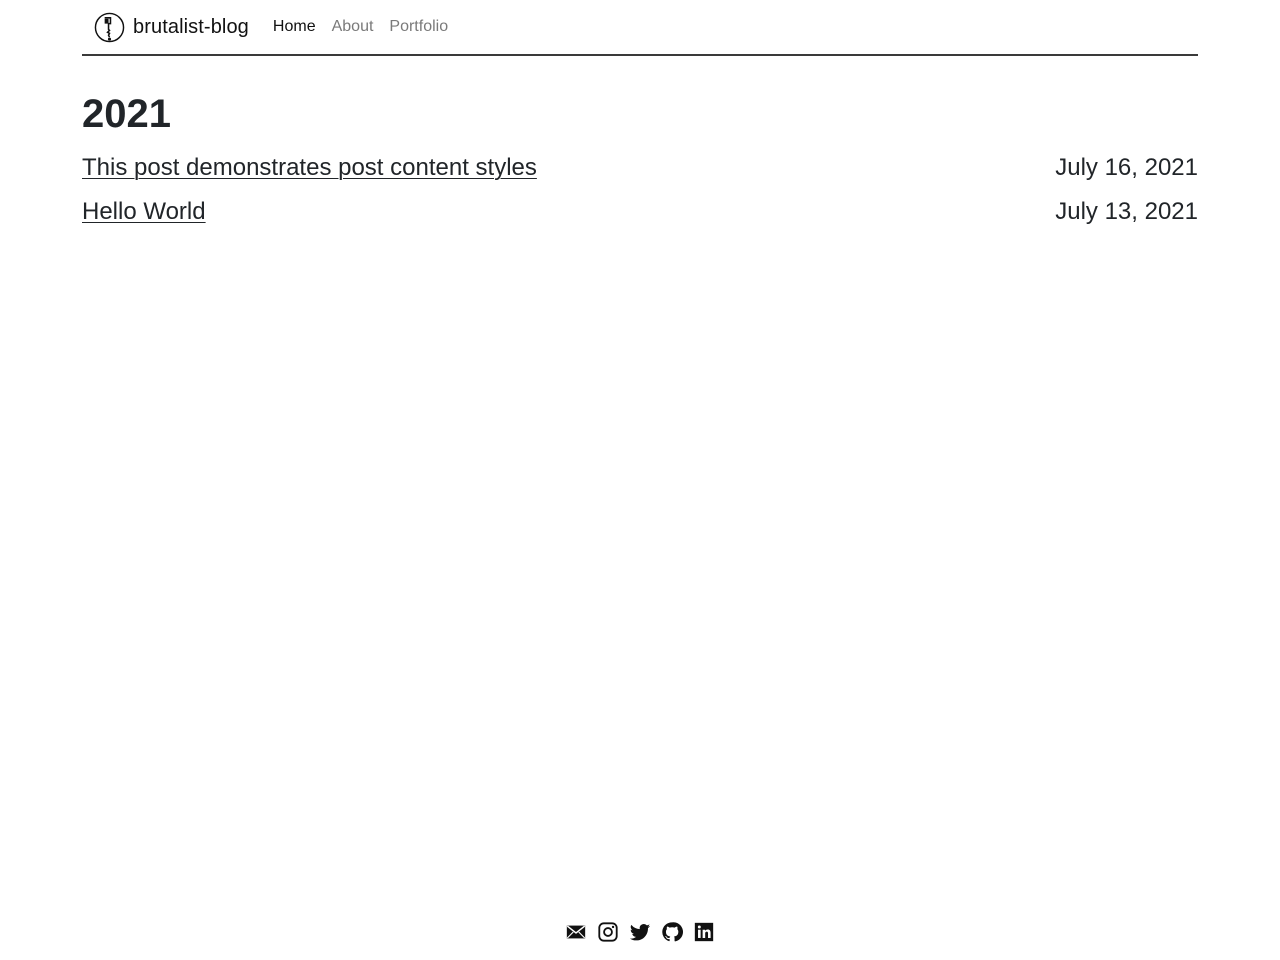  What do you see at coordinates (640, 28) in the screenshot?
I see `navbar: brutalist-blog Home About Portfolio` at bounding box center [640, 28].